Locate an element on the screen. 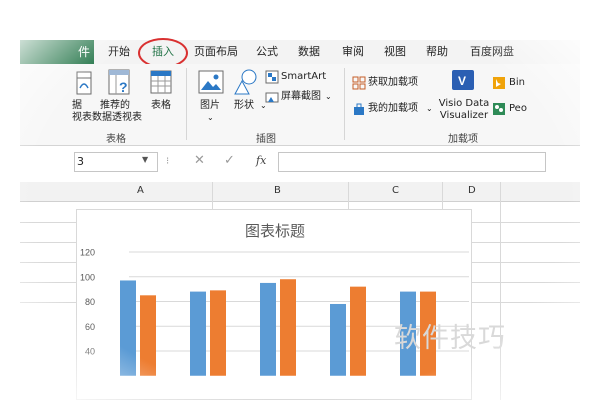 This screenshot has width=600, height=400. tab-review: 审阅 is located at coordinates (353, 52).